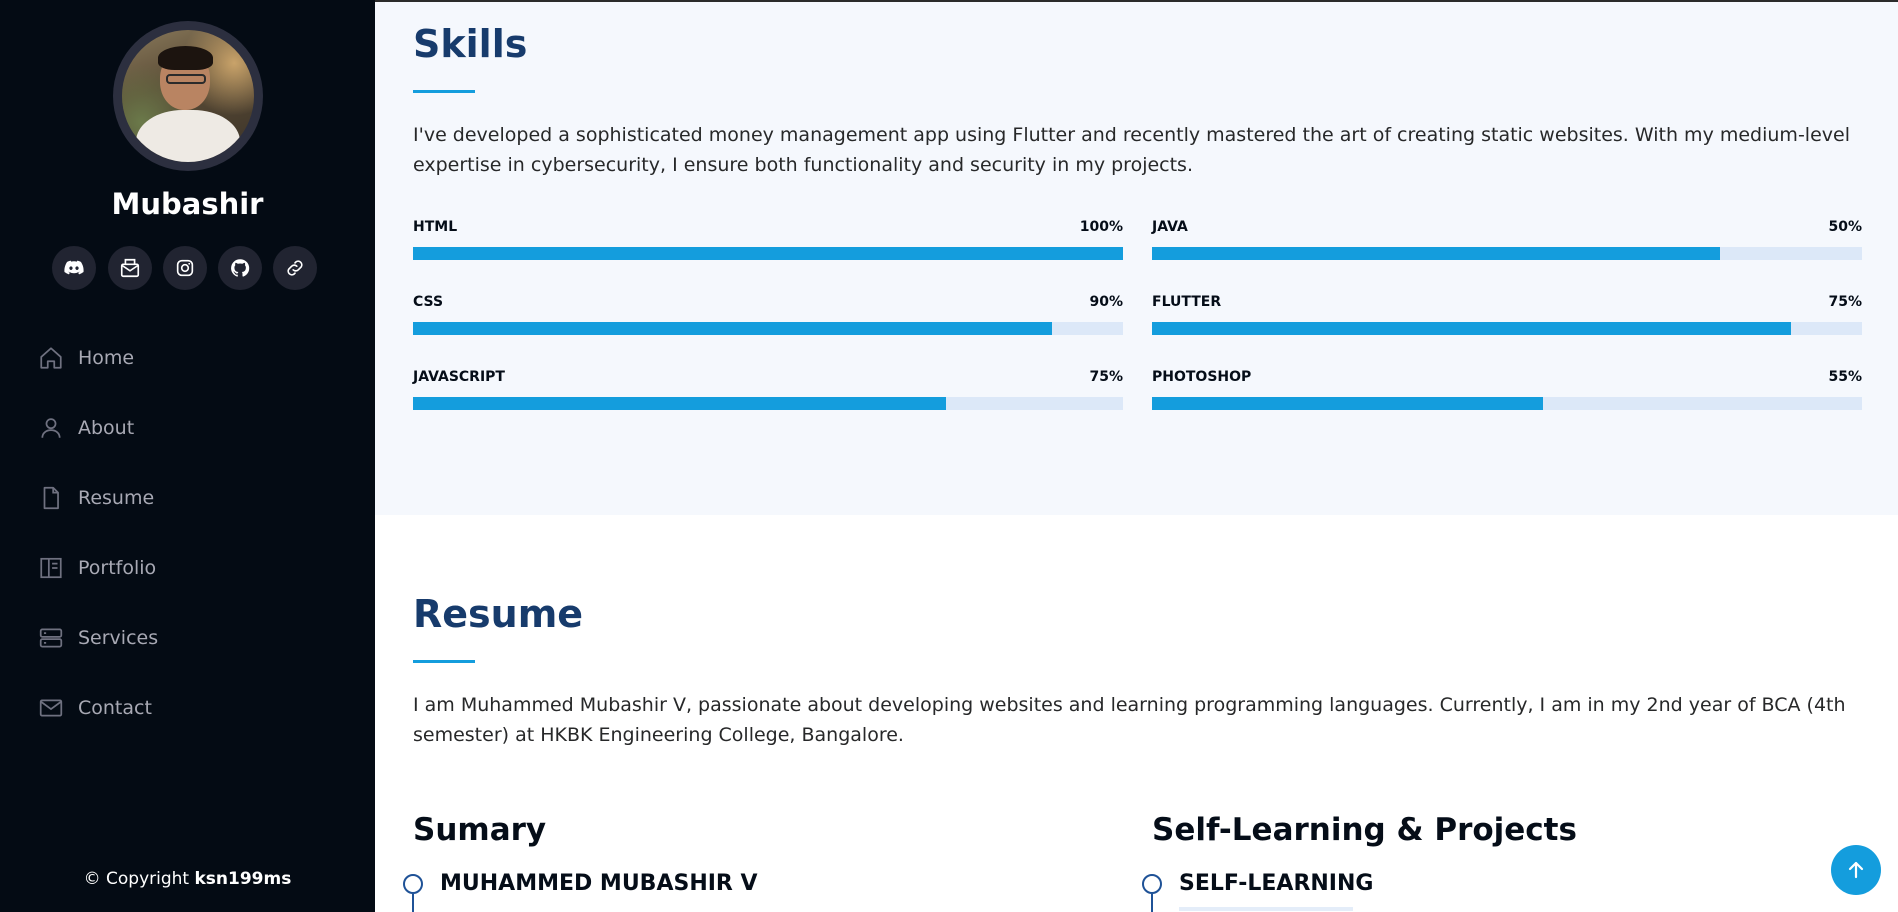 Image resolution: width=1898 pixels, height=912 pixels. What do you see at coordinates (444, 661) in the screenshot?
I see `resume-title-underline` at bounding box center [444, 661].